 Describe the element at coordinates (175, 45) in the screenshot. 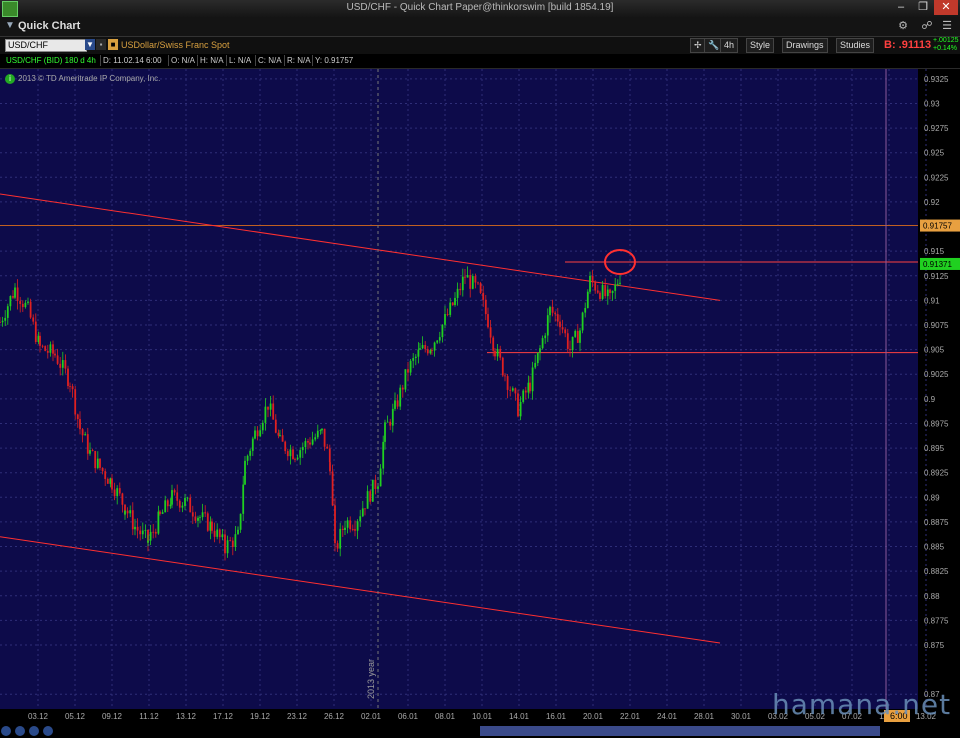

I see `symbol-description: USDollar/Swiss Franc Spot` at that location.